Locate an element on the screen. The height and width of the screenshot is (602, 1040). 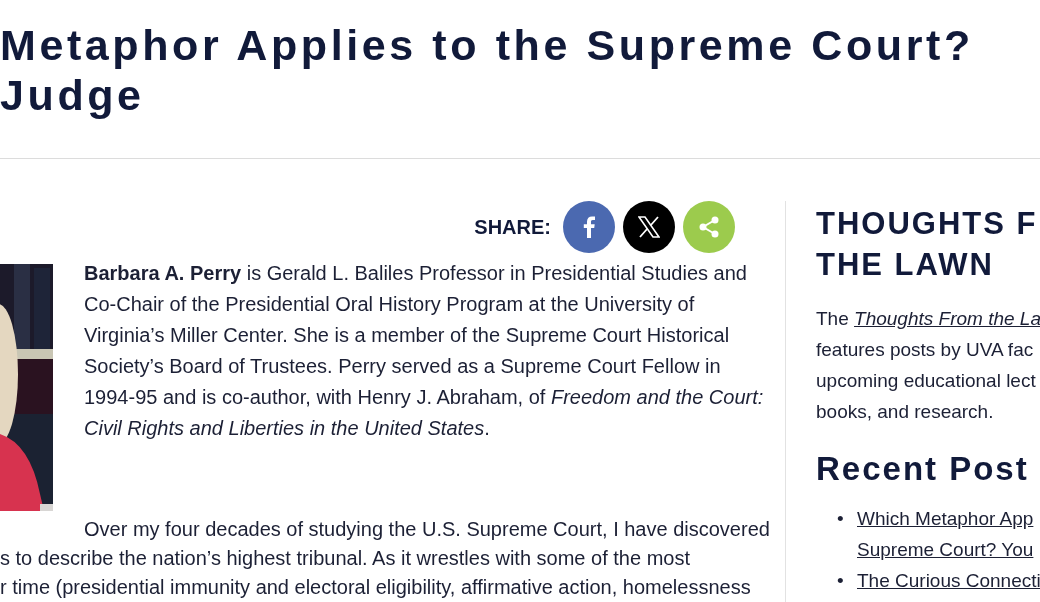
sidebar-text: features posts by UVA fac is located at coordinates (925, 350).